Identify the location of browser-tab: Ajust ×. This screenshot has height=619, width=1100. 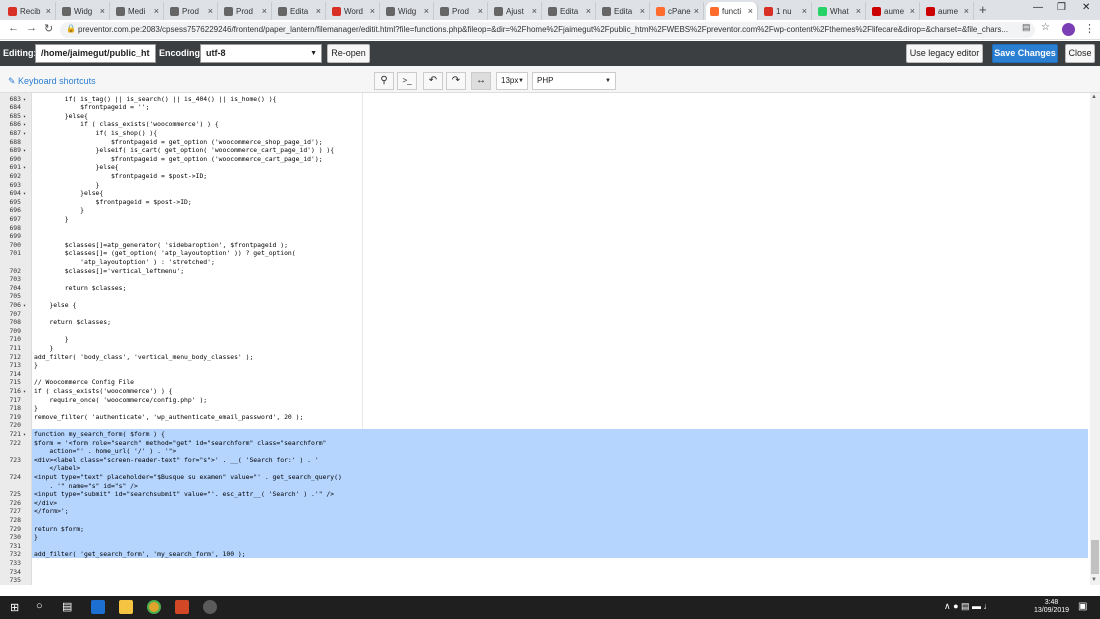
(516, 11).